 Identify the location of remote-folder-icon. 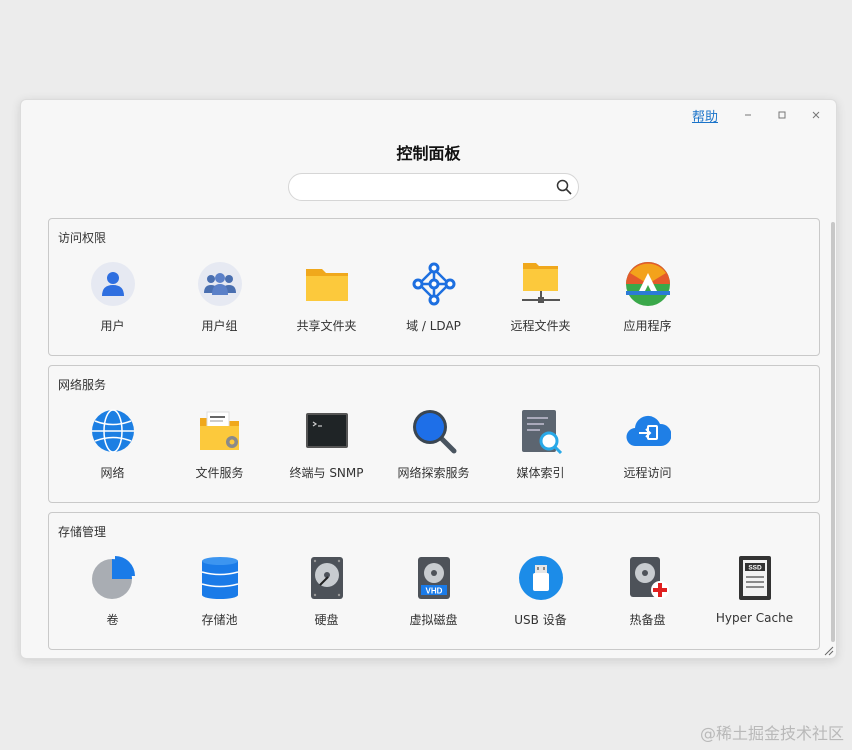
(541, 284).